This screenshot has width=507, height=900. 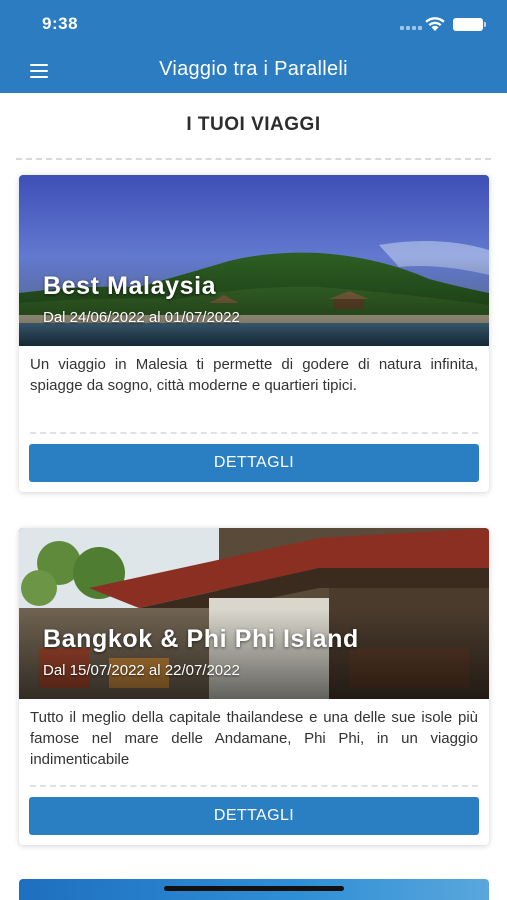 What do you see at coordinates (141, 317) in the screenshot?
I see `trip-dates: Dal 24/06/2022 al 01/07/2022` at bounding box center [141, 317].